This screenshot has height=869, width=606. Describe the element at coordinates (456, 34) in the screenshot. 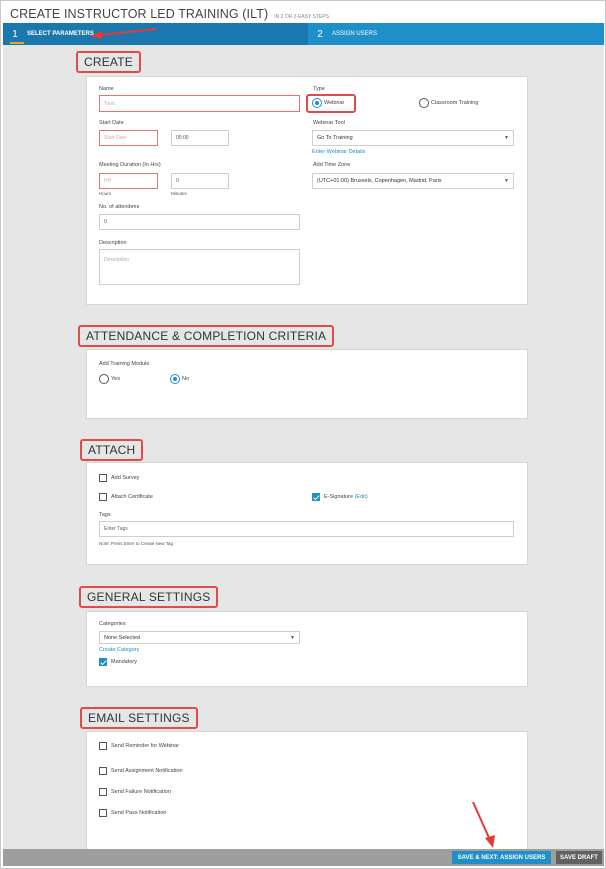

I see `step-assign-users: 2 ASSIGN USERS` at that location.